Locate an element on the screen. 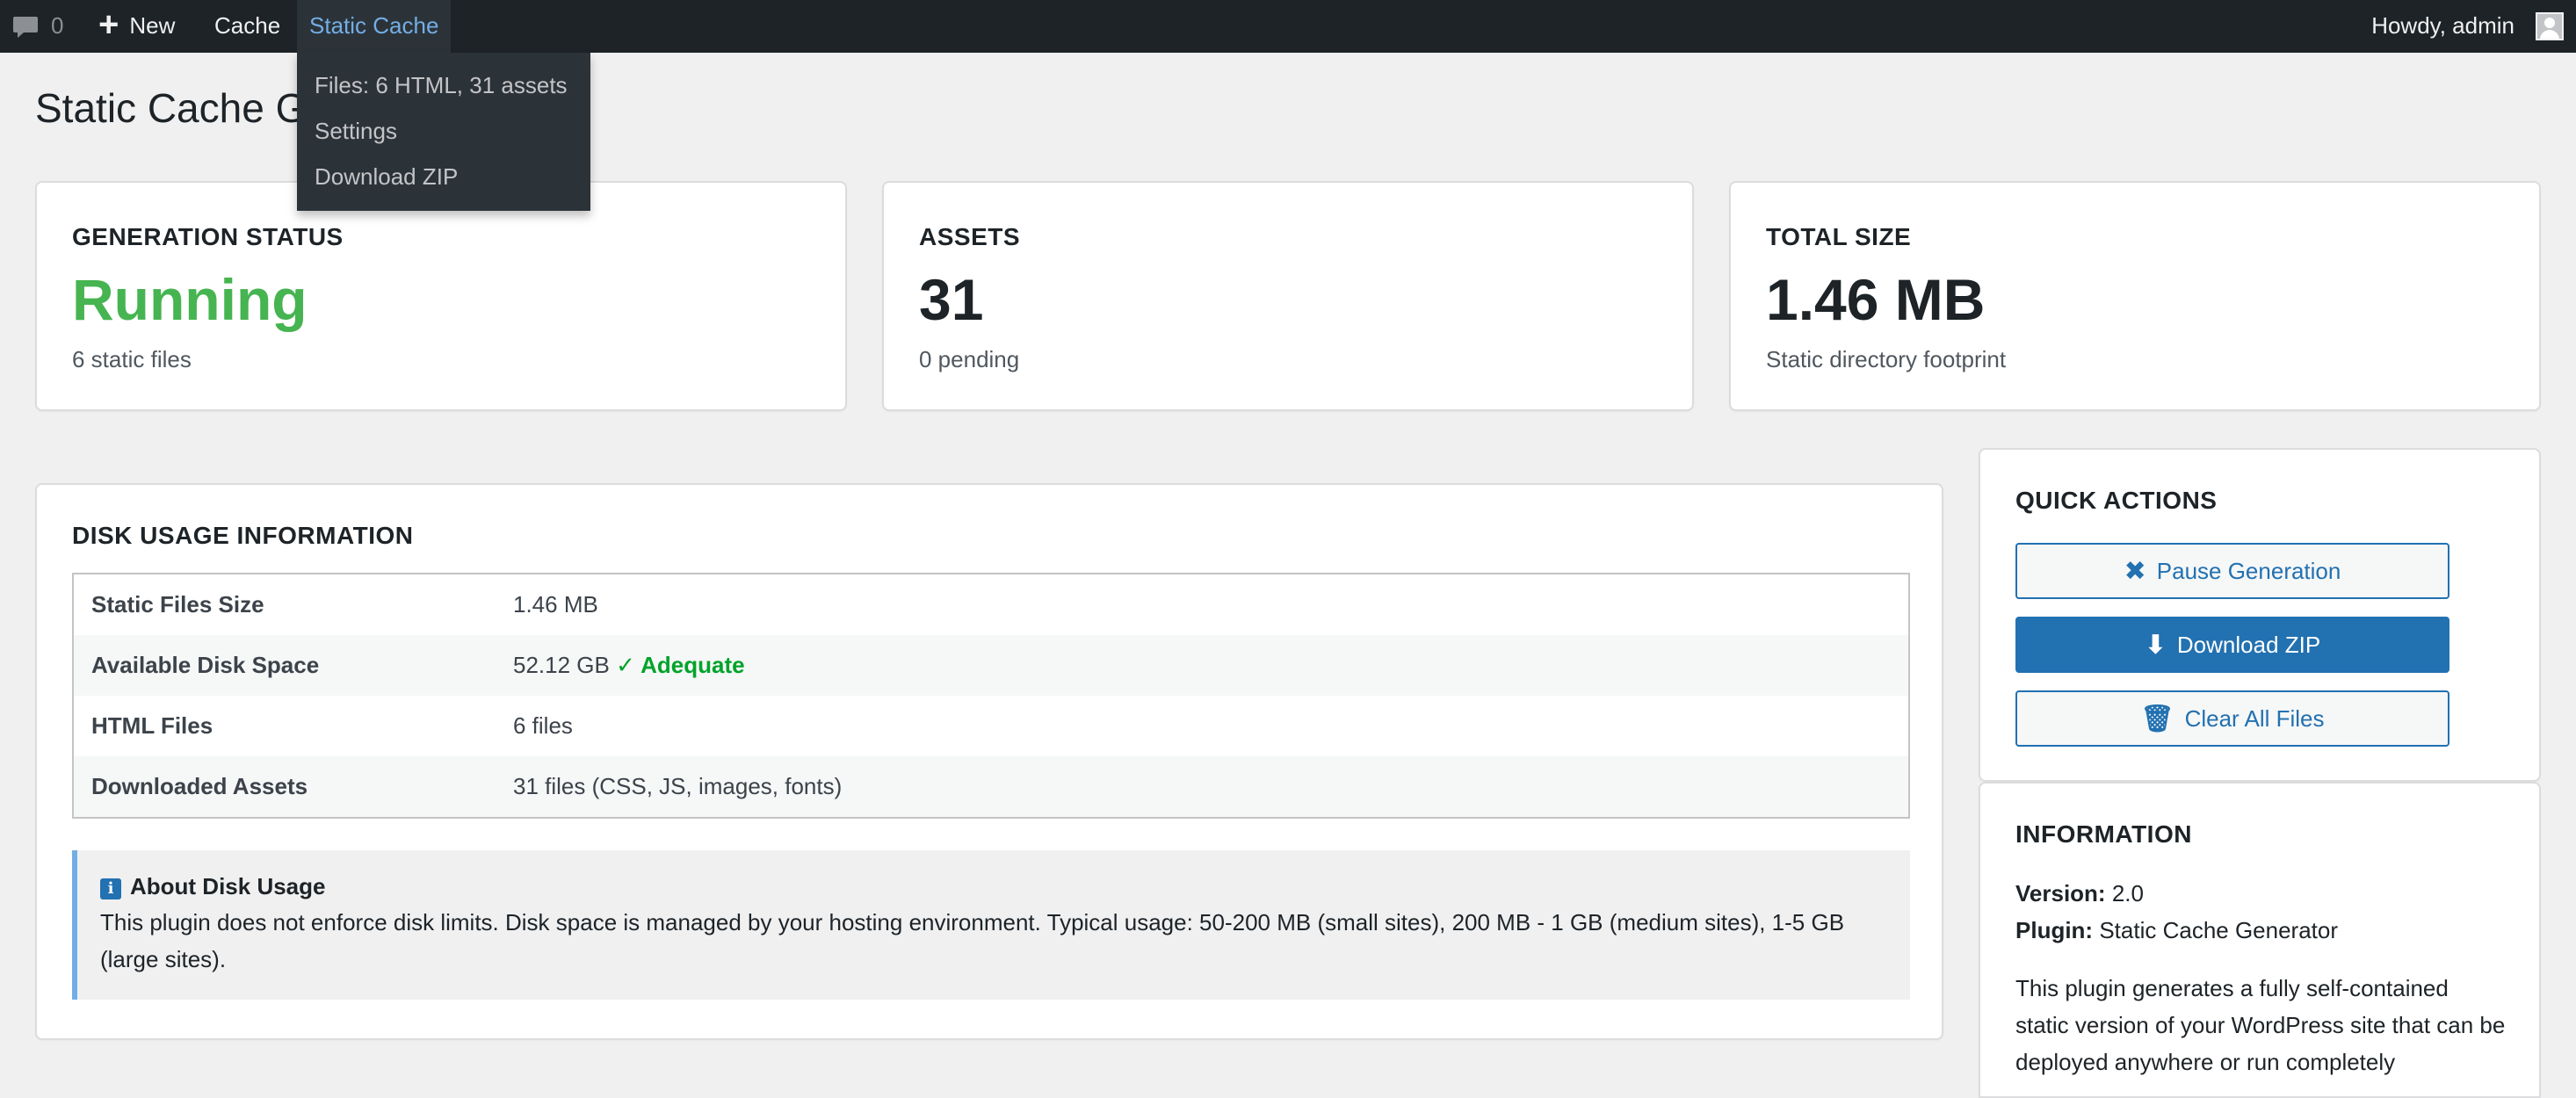  comments-menu: 0 is located at coordinates (37, 26).